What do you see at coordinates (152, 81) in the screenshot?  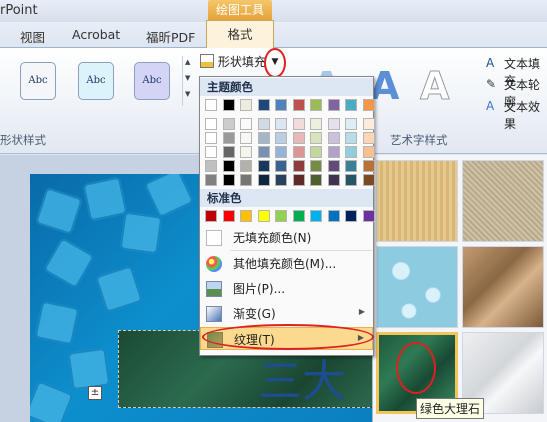 I see `shape-style-purple: Abc` at bounding box center [152, 81].